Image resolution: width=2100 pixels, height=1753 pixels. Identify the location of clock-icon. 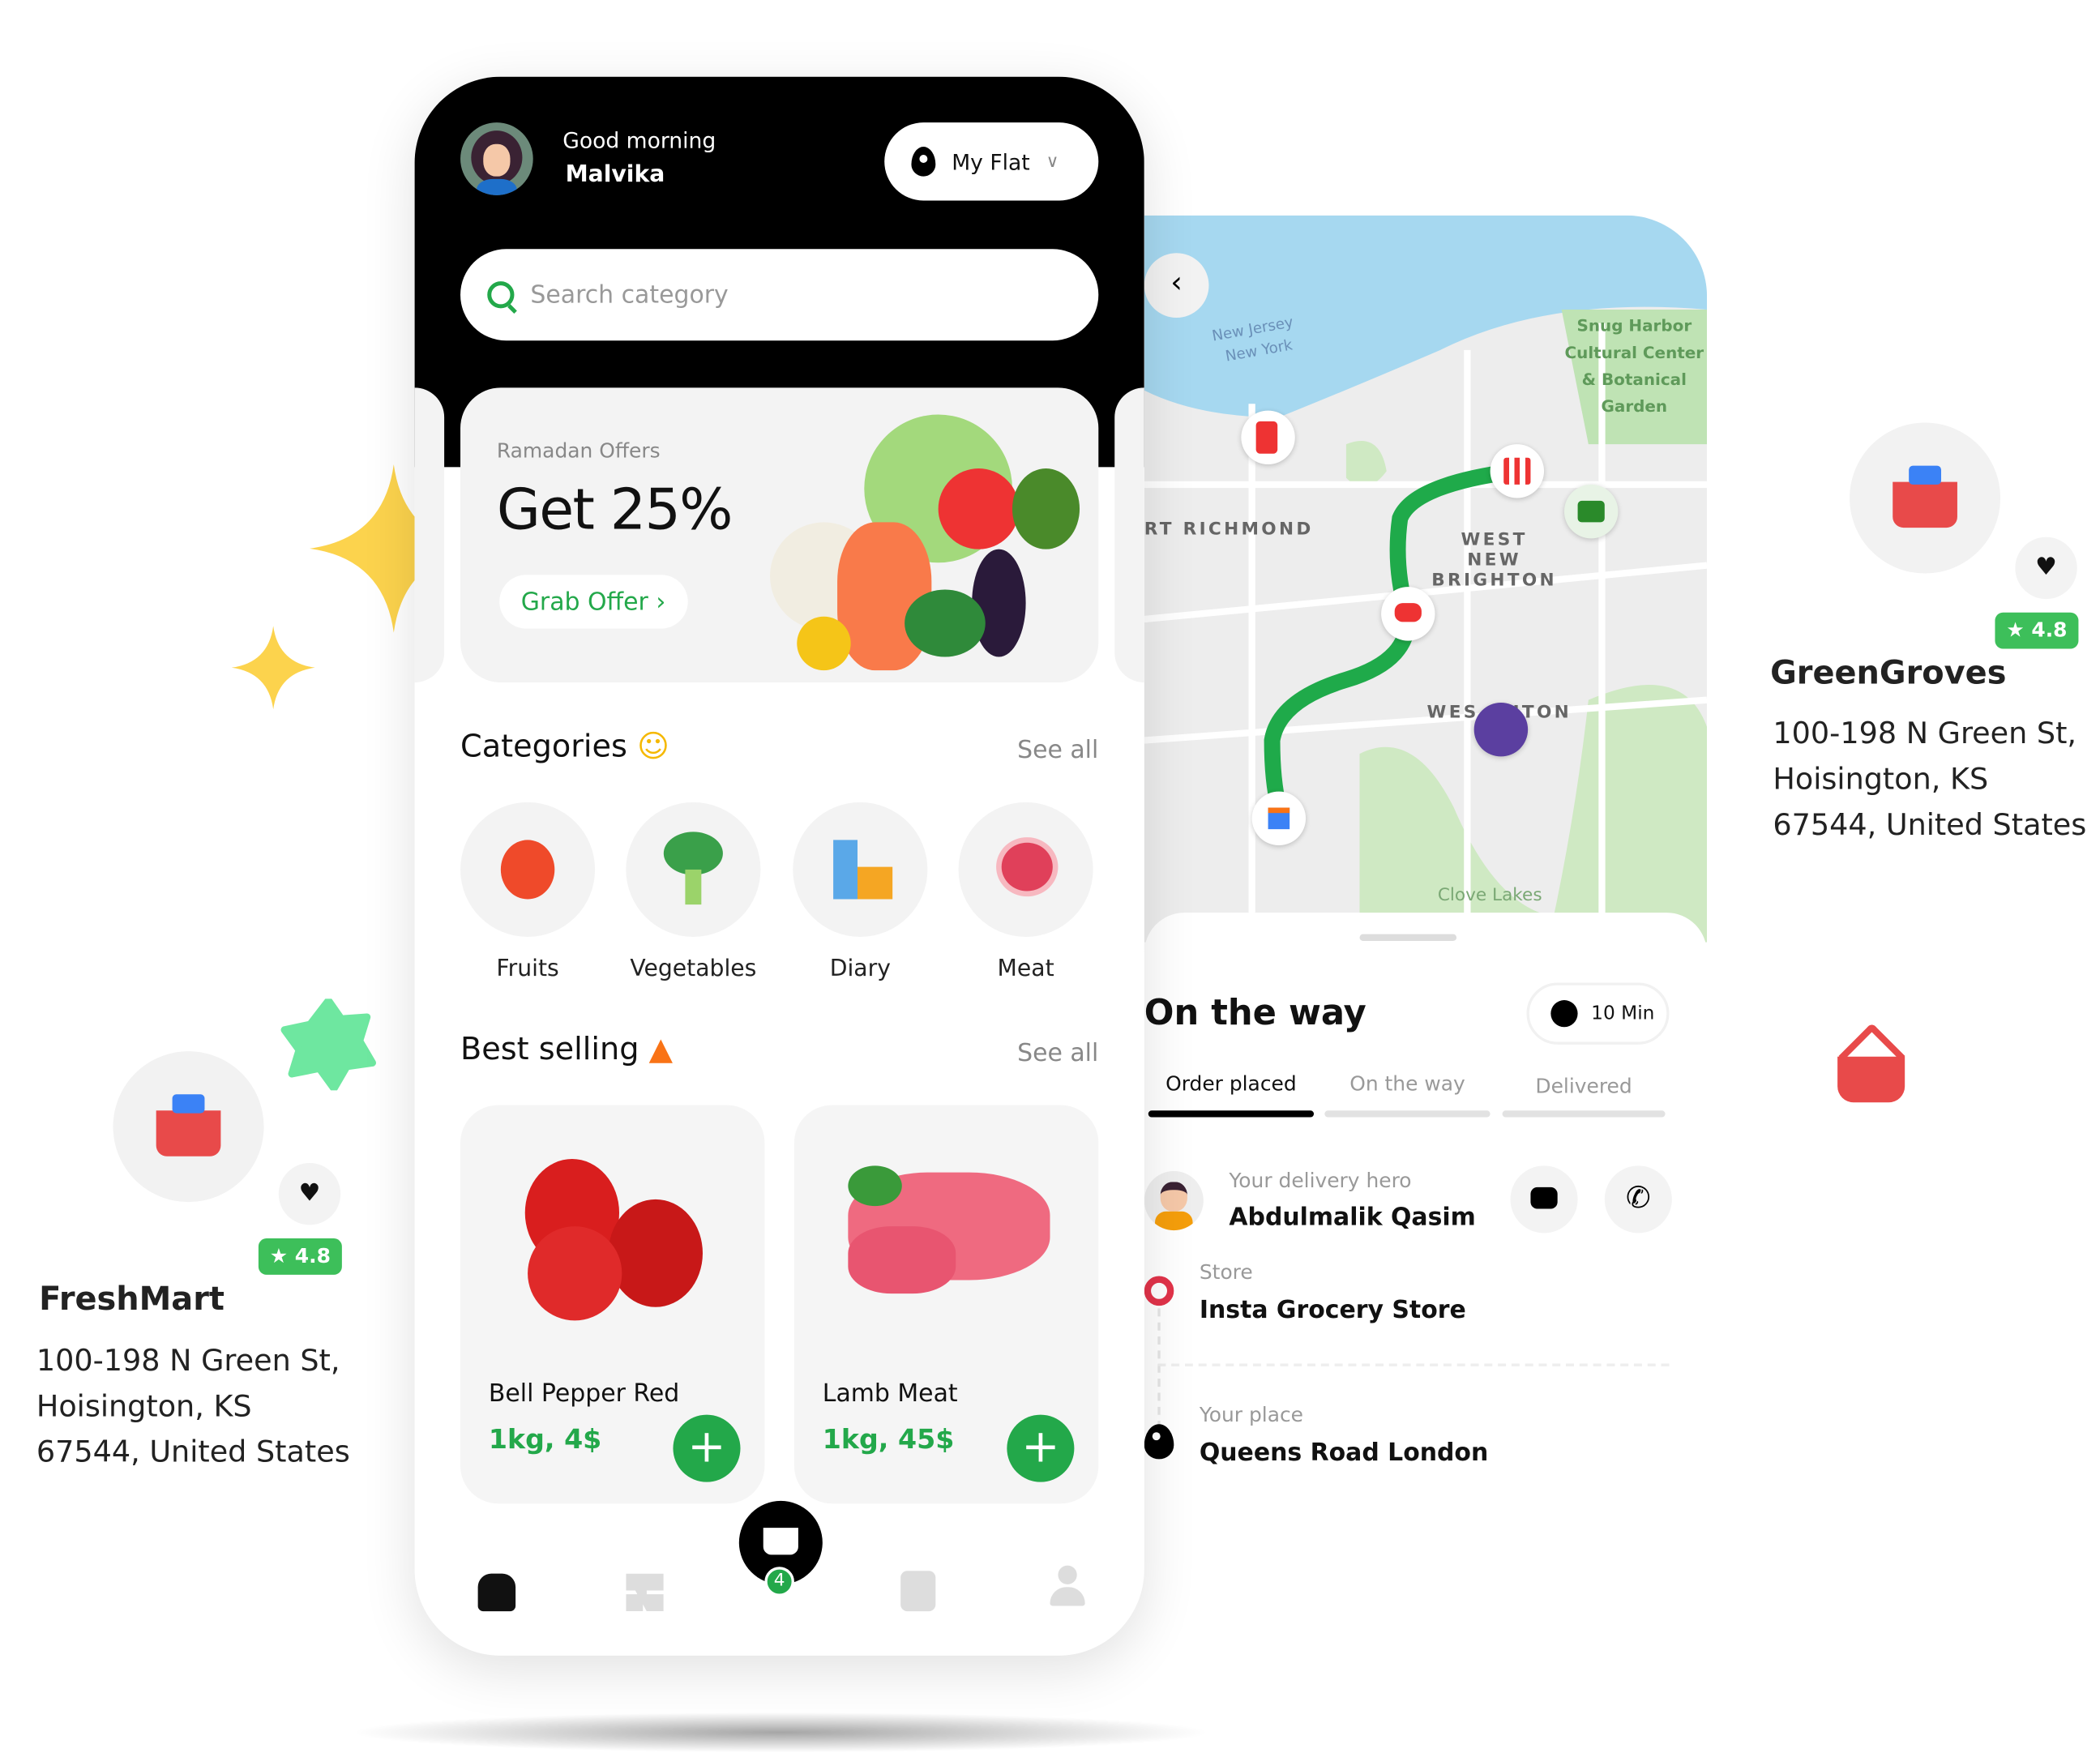
(1564, 1014).